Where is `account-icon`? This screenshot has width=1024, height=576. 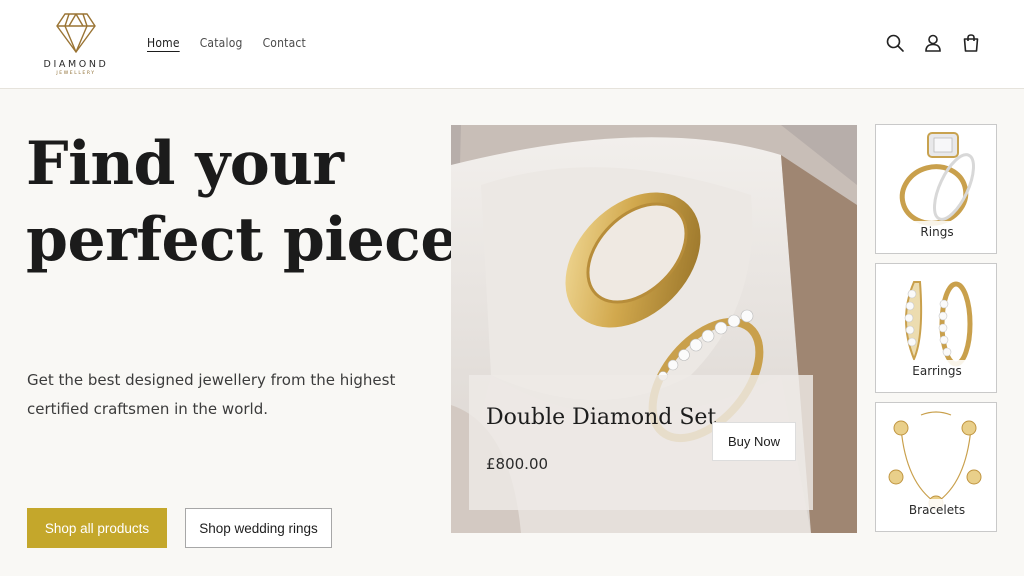 account-icon is located at coordinates (933, 43).